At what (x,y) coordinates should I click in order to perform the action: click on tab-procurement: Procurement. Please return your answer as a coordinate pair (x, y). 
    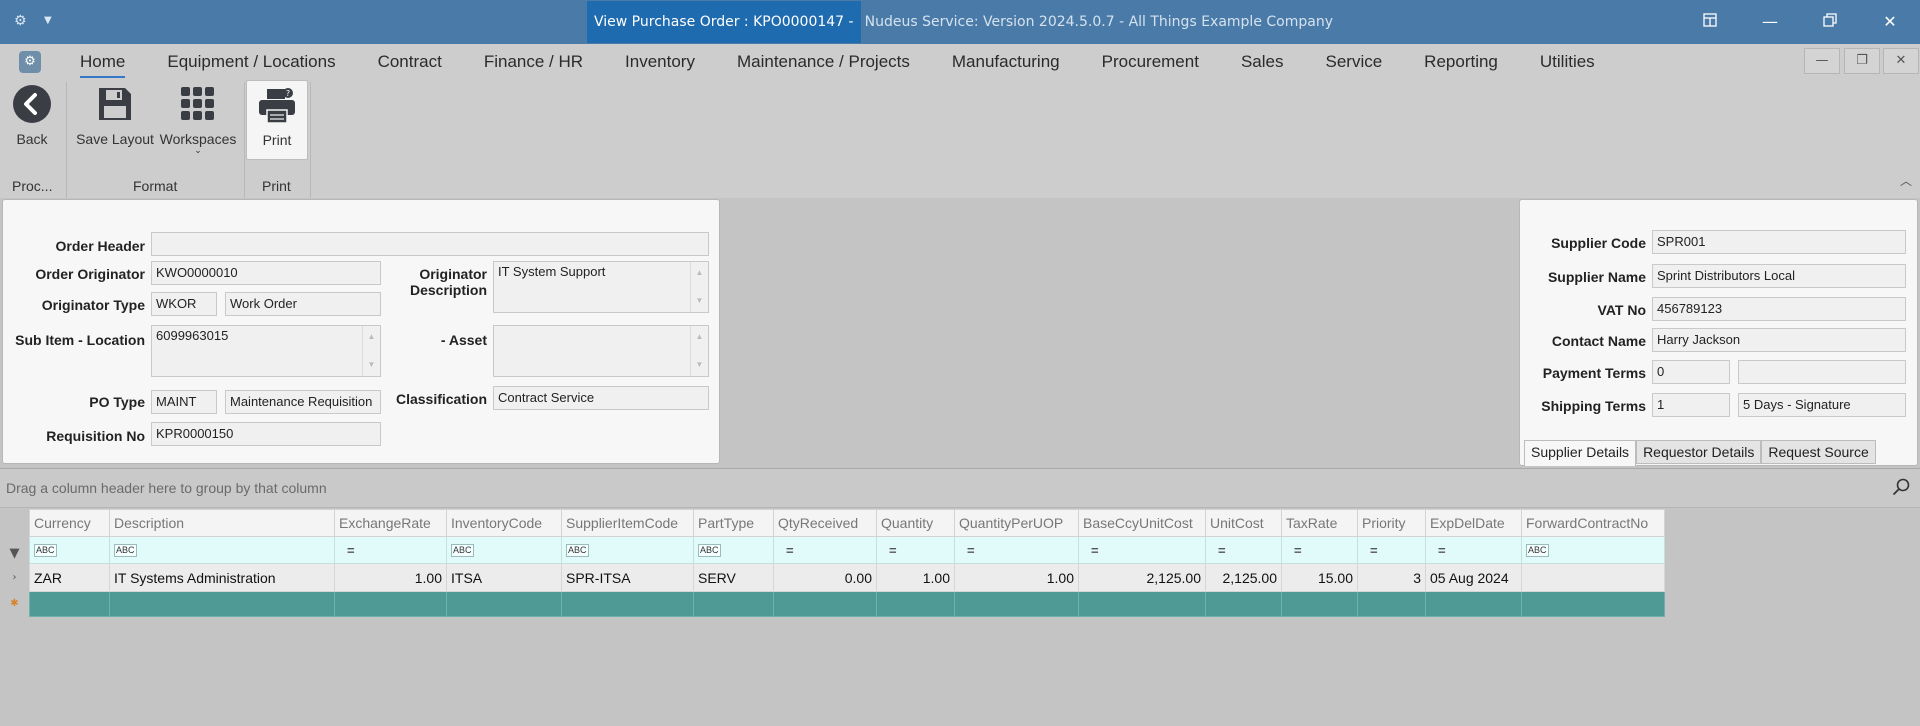
    Looking at the image, I should click on (1150, 62).